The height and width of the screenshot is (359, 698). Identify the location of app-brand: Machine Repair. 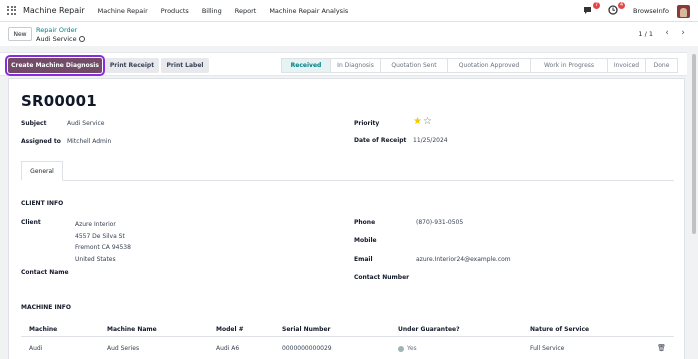
(54, 10).